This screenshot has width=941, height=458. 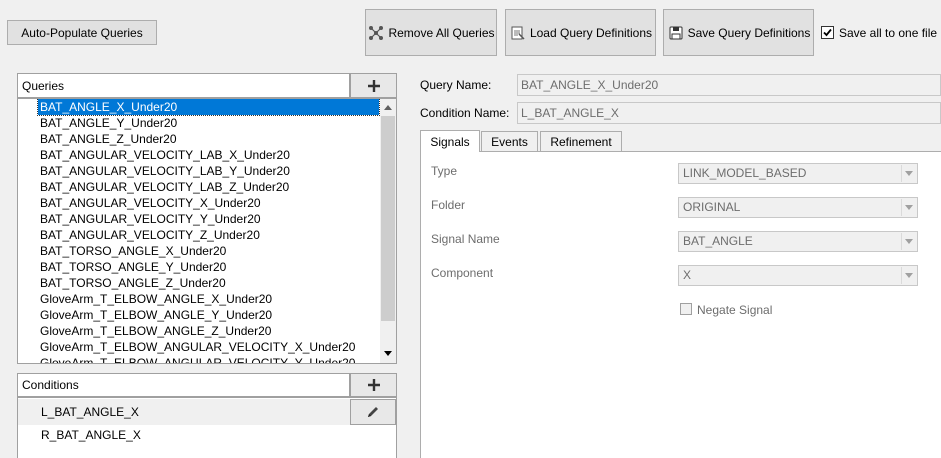 What do you see at coordinates (735, 310) in the screenshot?
I see `negate-signal-label: Negate Signal` at bounding box center [735, 310].